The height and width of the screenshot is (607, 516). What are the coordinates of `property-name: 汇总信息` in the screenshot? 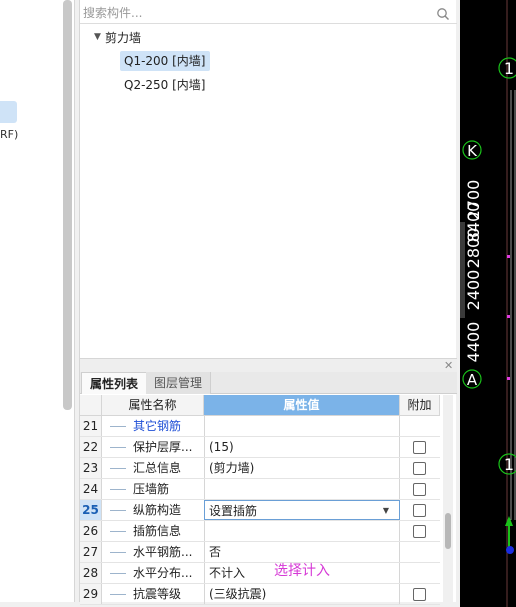 It's located at (157, 468).